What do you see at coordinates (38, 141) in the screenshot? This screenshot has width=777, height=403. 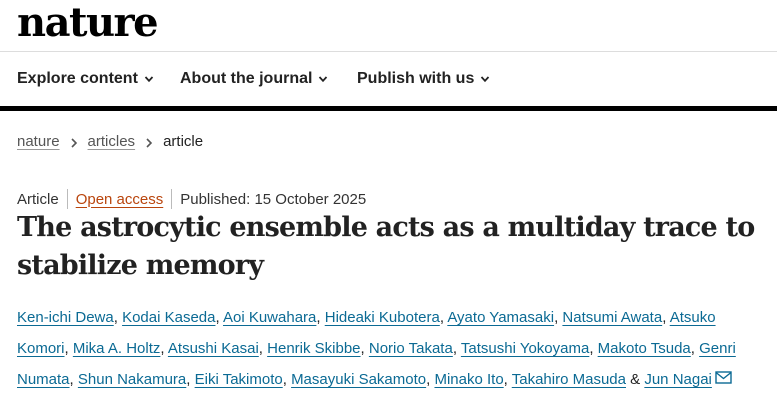 I see `breadcrumb-nature: nature` at bounding box center [38, 141].